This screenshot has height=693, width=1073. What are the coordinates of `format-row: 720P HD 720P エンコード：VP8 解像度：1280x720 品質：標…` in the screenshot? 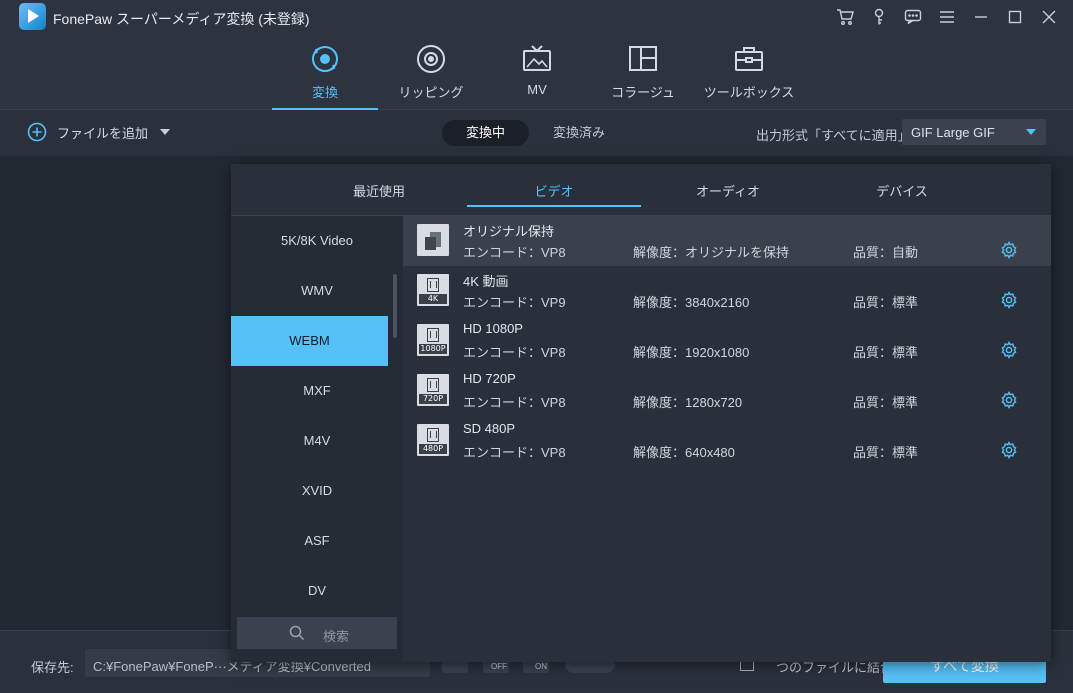 It's located at (727, 391).